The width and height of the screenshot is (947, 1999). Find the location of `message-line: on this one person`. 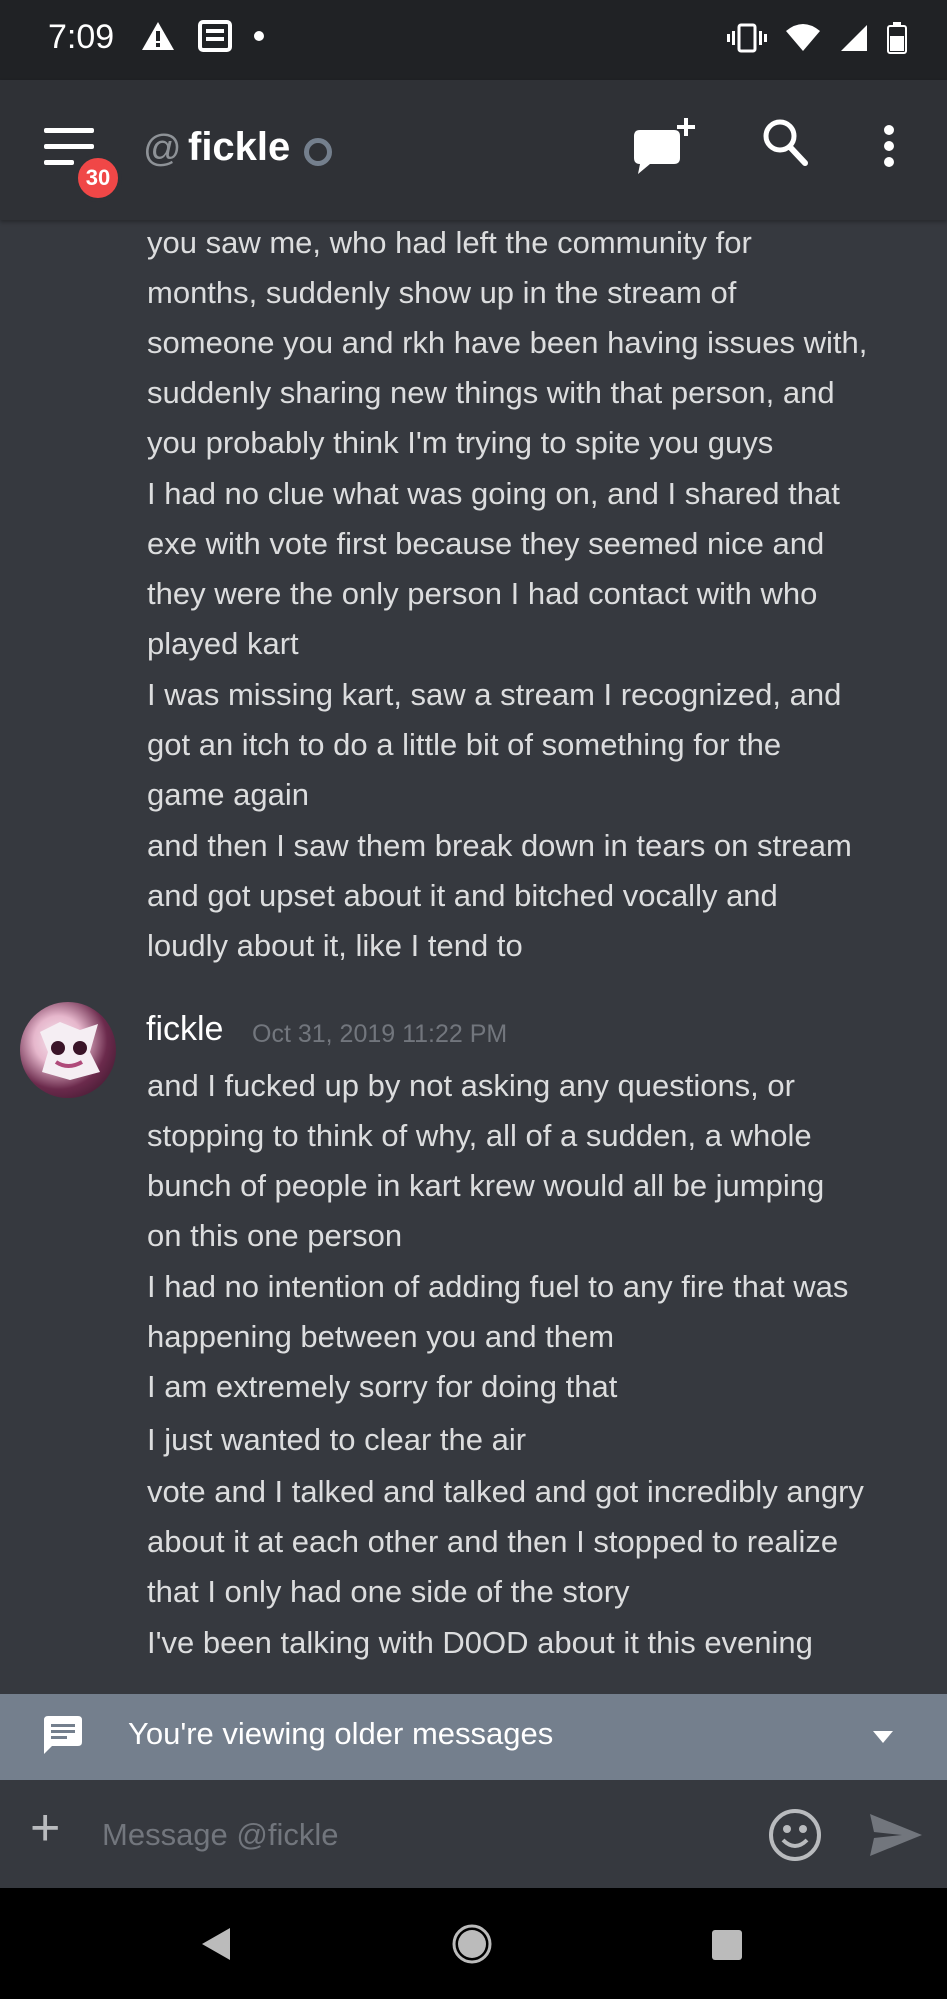

message-line: on this one person is located at coordinates (275, 1235).